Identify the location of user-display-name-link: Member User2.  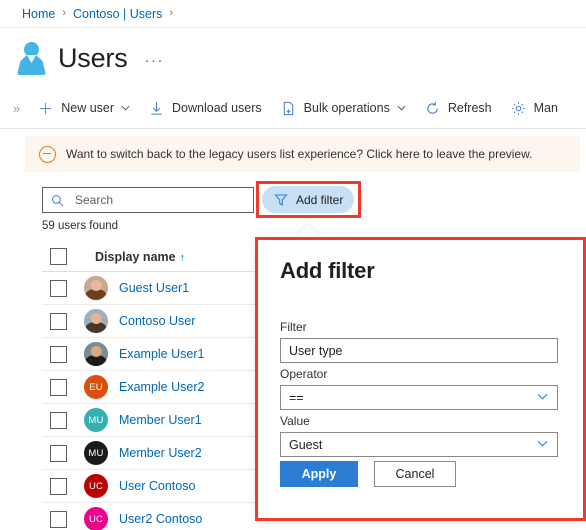
(160, 453).